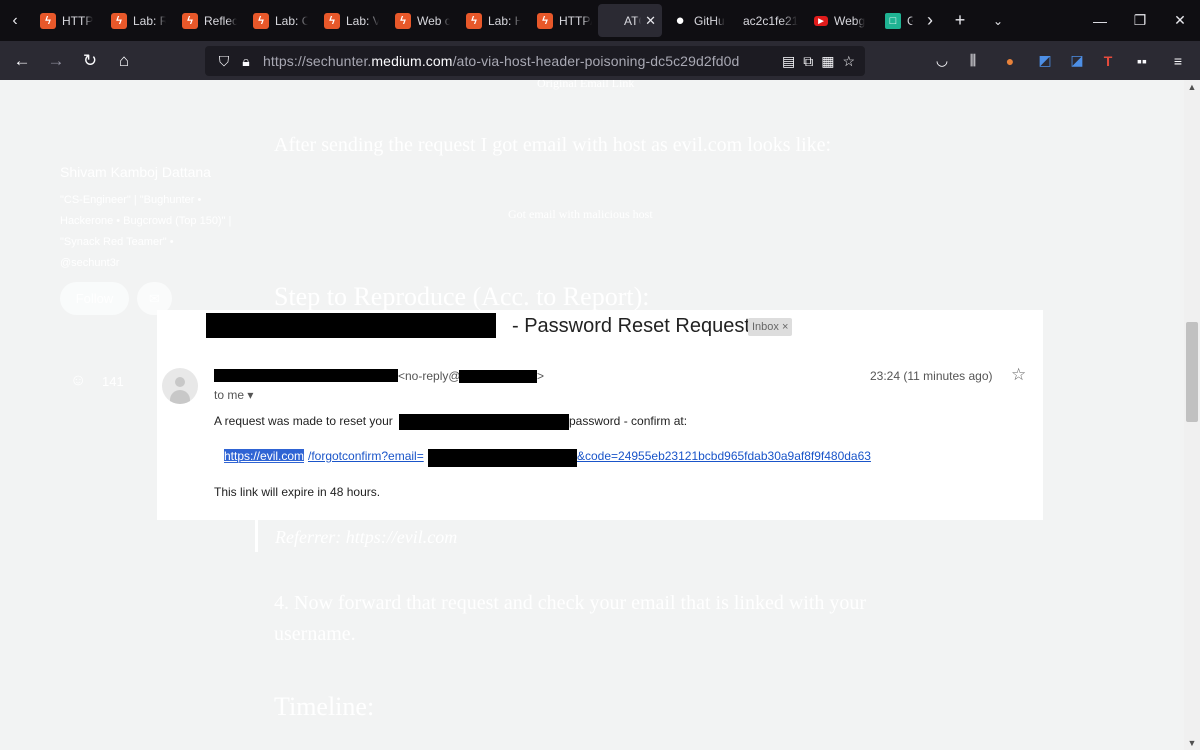 This screenshot has height=750, width=1200. Describe the element at coordinates (998, 20) in the screenshot. I see `list-all-tabs-button: ⌄` at that location.